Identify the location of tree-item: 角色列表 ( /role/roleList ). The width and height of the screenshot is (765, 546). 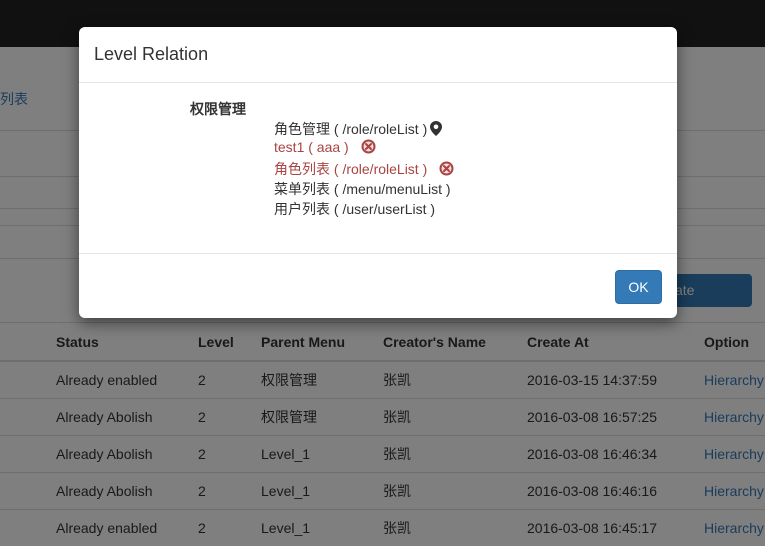
(364, 169).